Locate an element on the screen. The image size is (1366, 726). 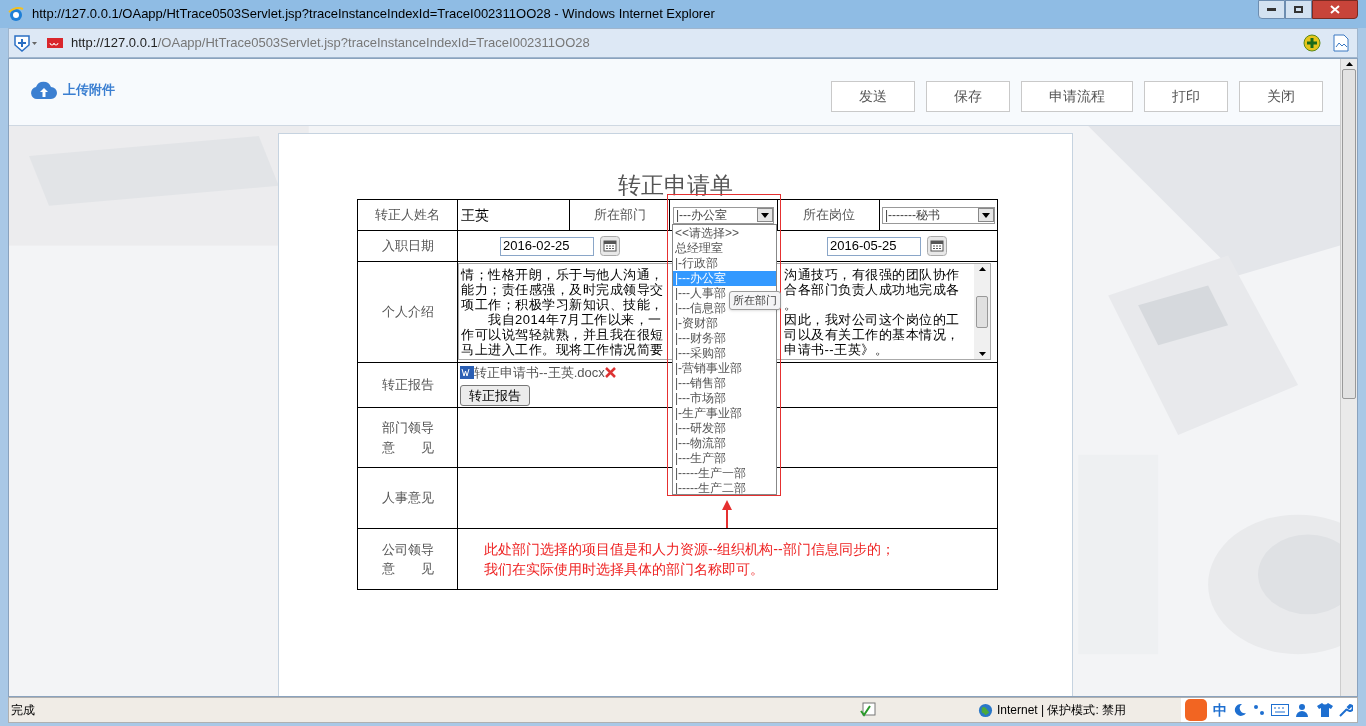
word-document-icon is located at coordinates (467, 373).